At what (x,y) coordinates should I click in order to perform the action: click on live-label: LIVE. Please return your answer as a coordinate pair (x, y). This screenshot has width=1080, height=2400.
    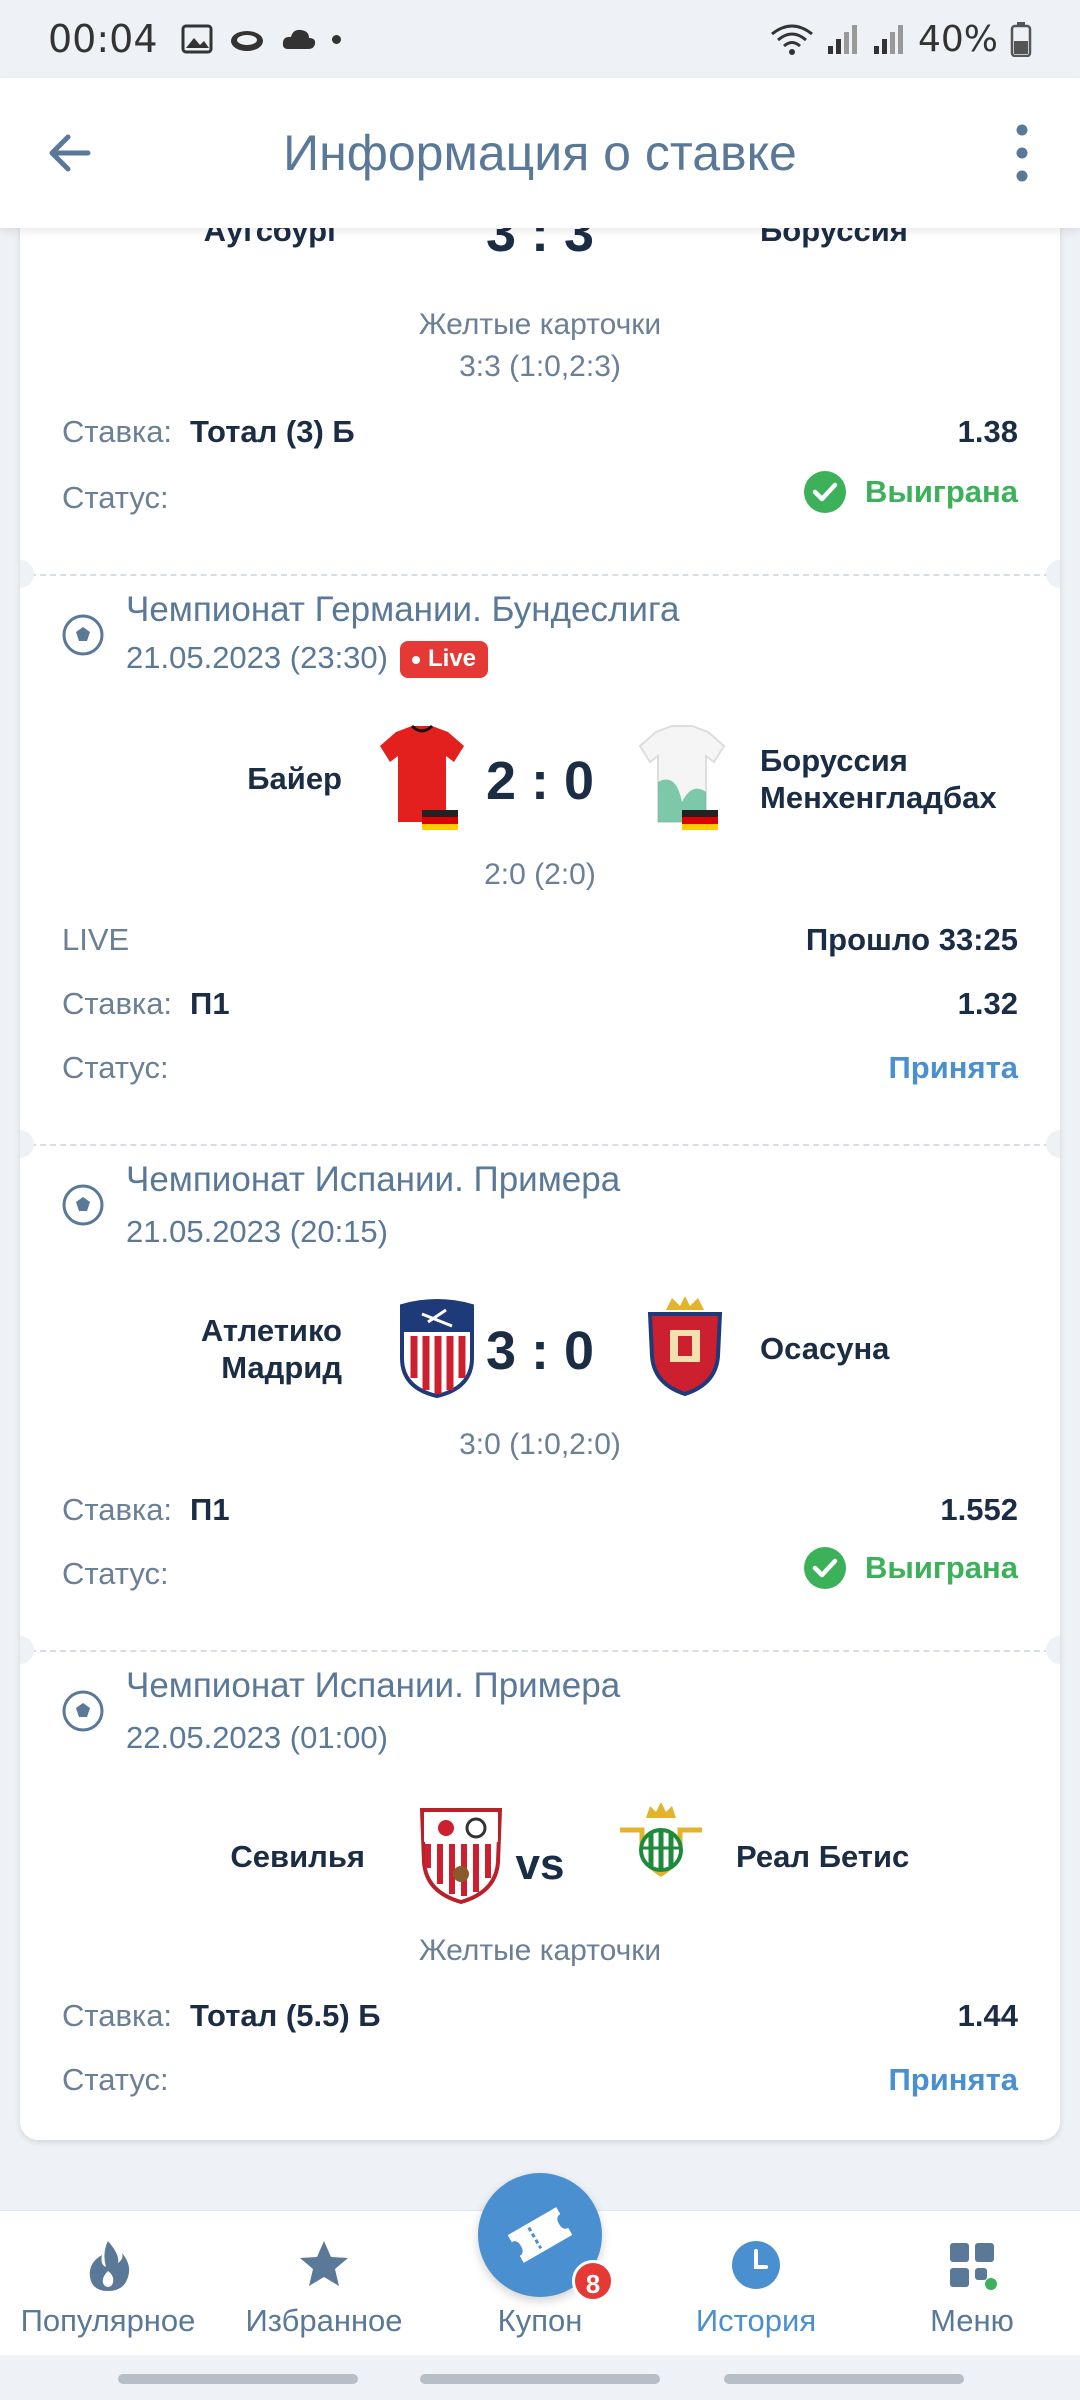
    Looking at the image, I should click on (96, 939).